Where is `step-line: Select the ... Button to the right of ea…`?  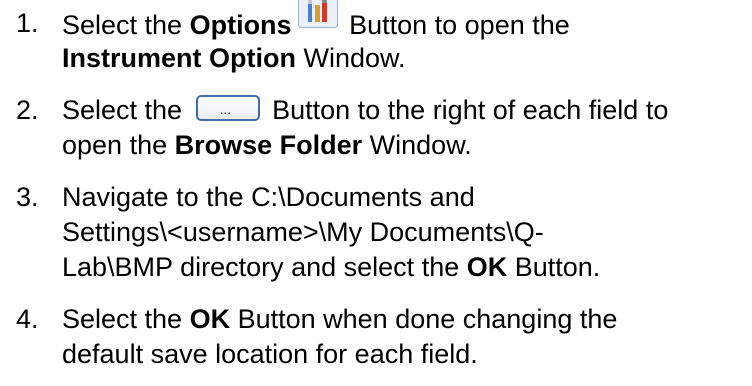 step-line: Select the ... Button to the right of ea… is located at coordinates (365, 110).